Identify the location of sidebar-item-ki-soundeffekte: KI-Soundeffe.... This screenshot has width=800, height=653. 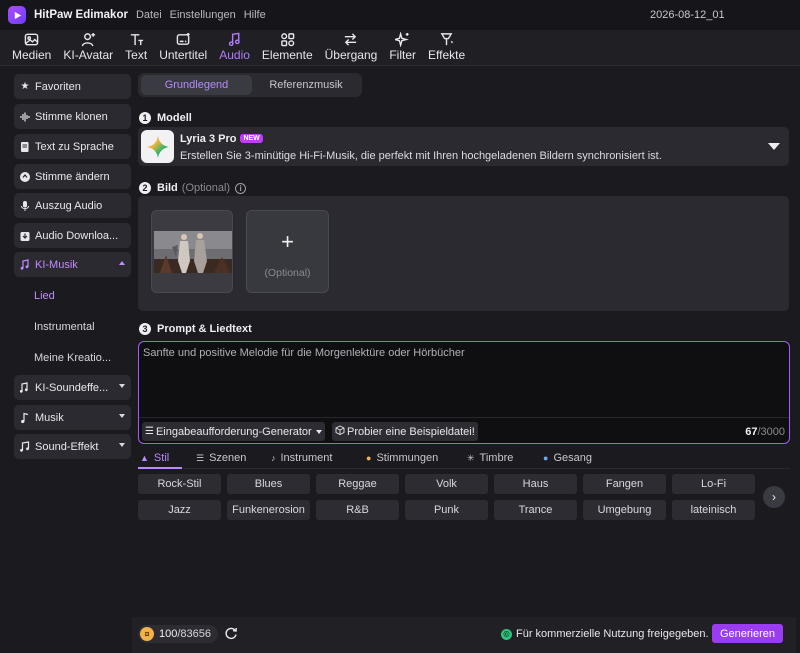
(72, 387).